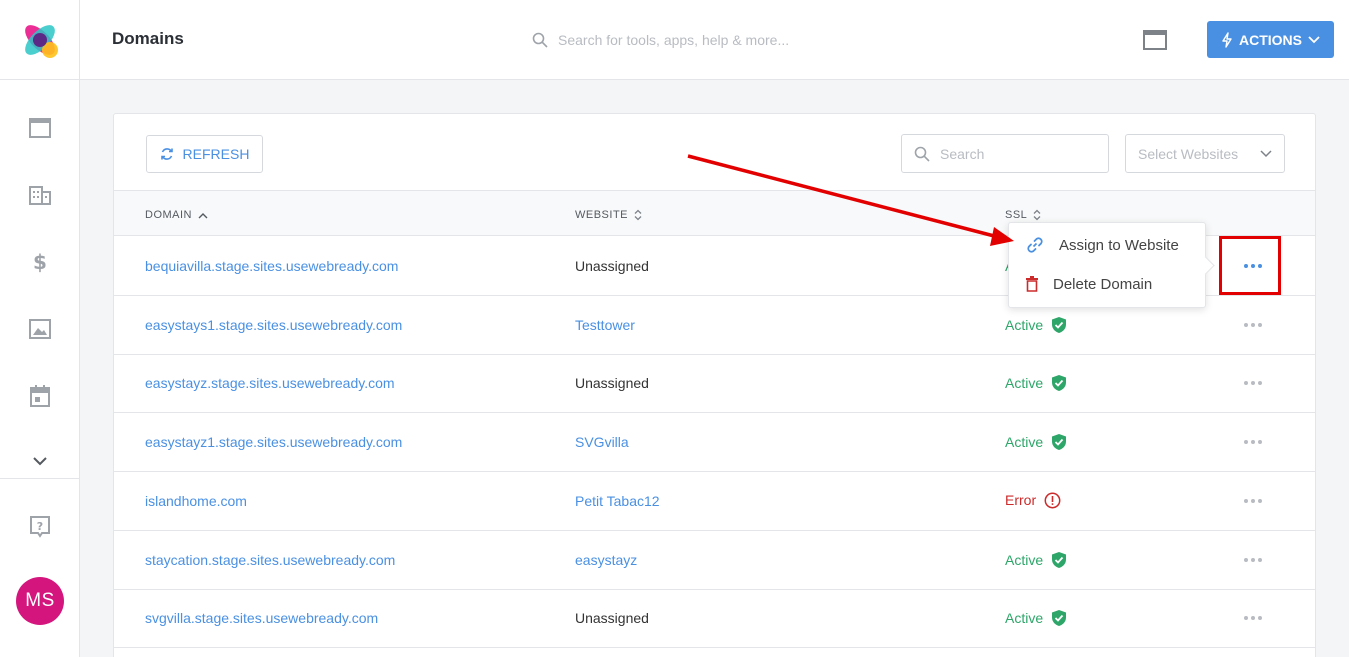  I want to click on row-actions-menu: Assign to Website Delete Domain, so click(1107, 265).